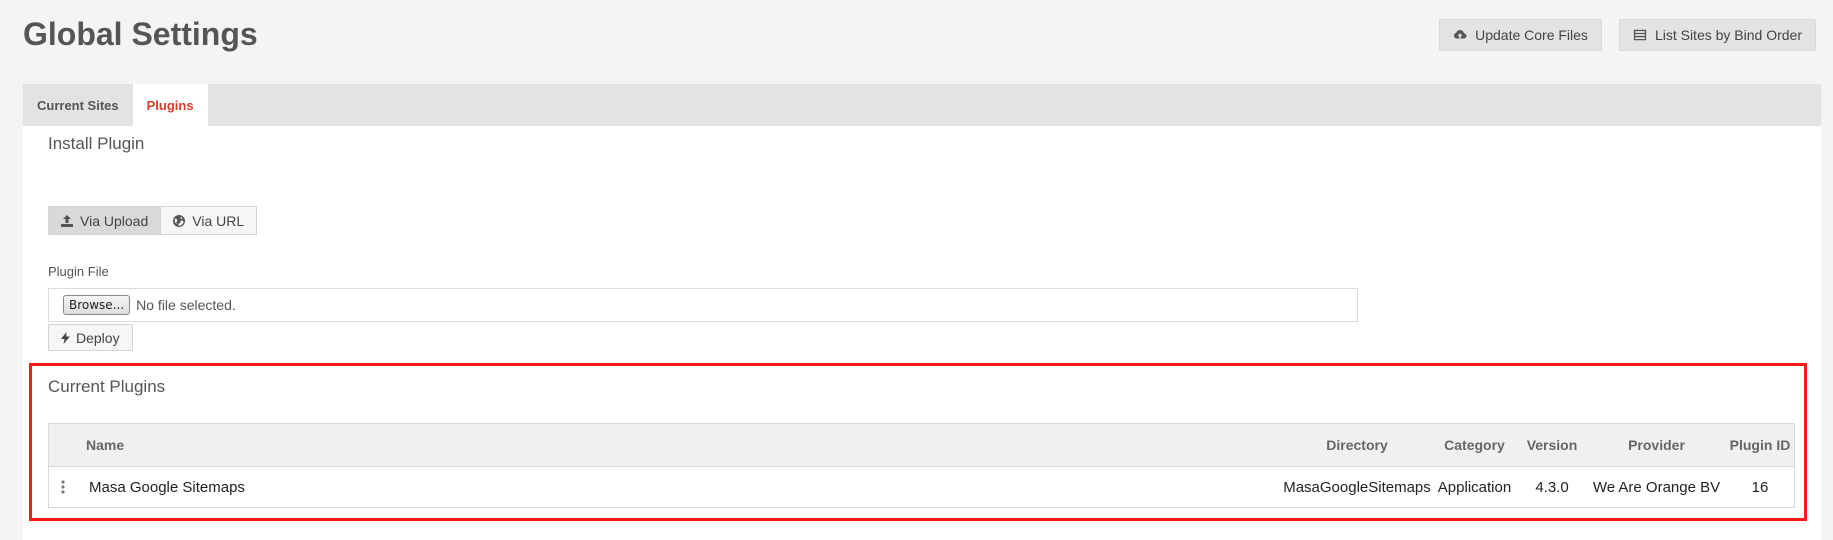 Image resolution: width=1833 pixels, height=540 pixels. What do you see at coordinates (186, 305) in the screenshot?
I see `file-status: No file selected.` at bounding box center [186, 305].